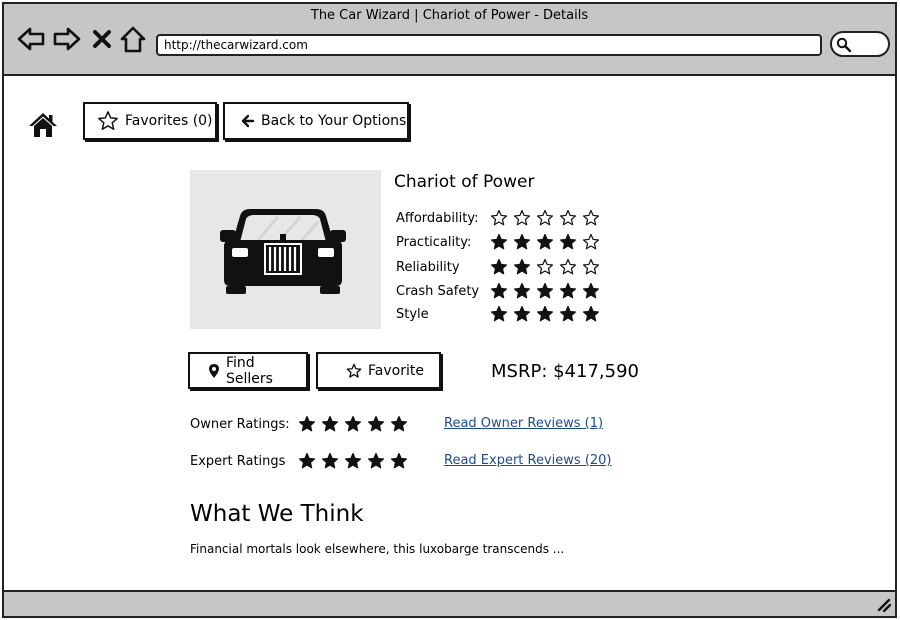 Image resolution: width=900 pixels, height=620 pixels. I want to click on car-image, so click(285, 249).